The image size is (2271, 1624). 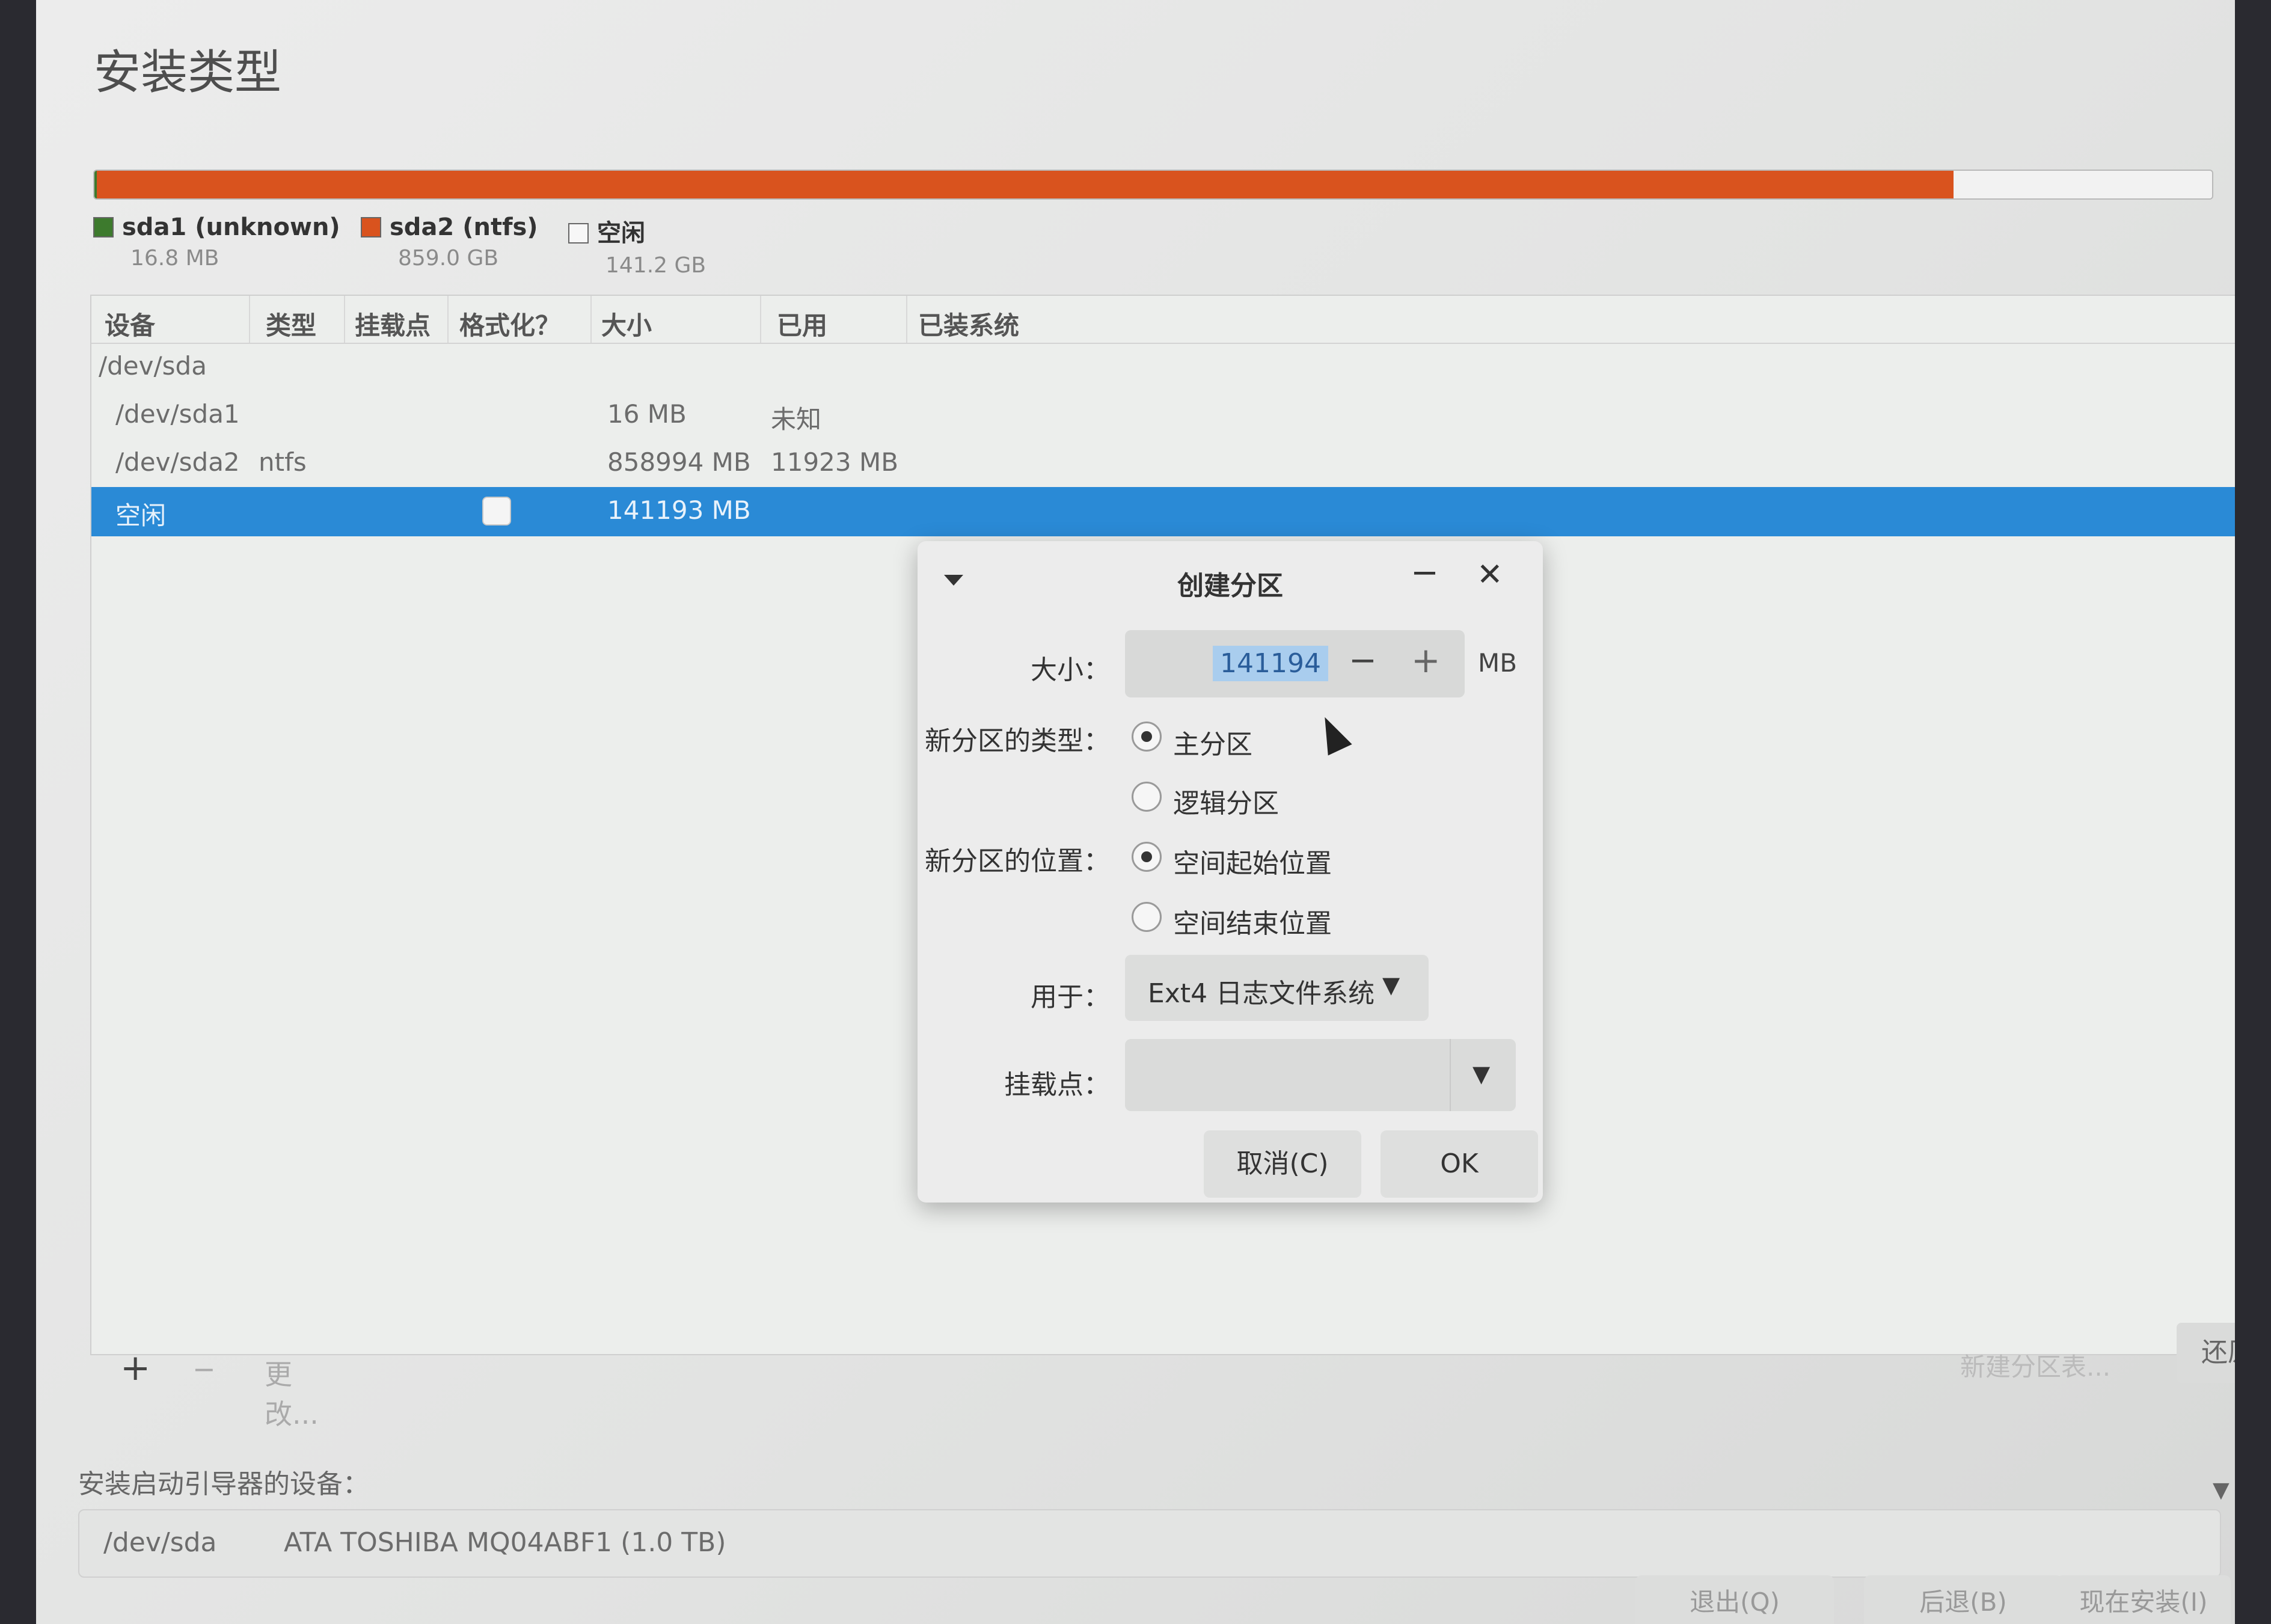 I want to click on cell-type: ntfs, so click(x=283, y=462).